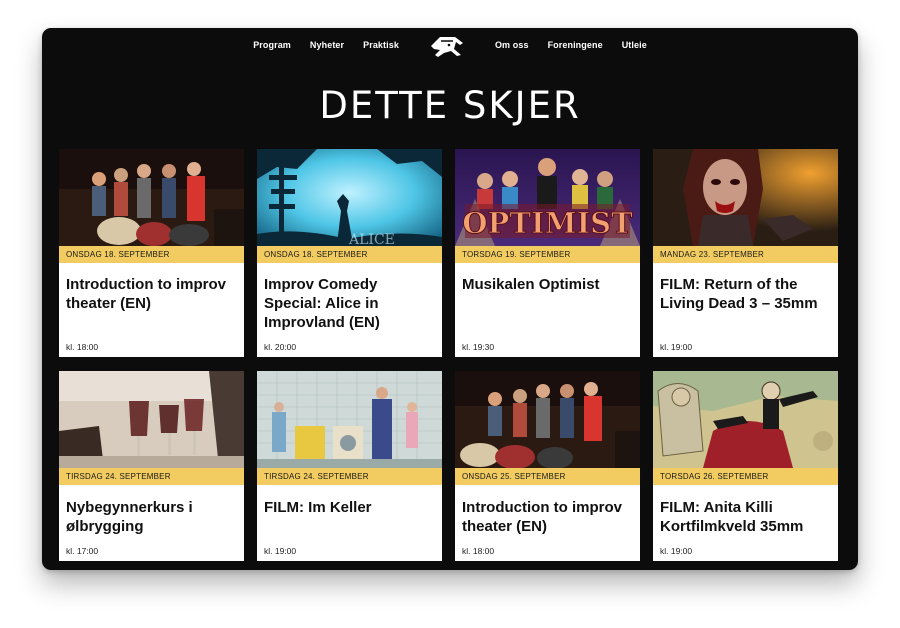 This screenshot has width=900, height=628. Describe the element at coordinates (549, 284) in the screenshot. I see `event-title: Musikalen Optimist` at that location.